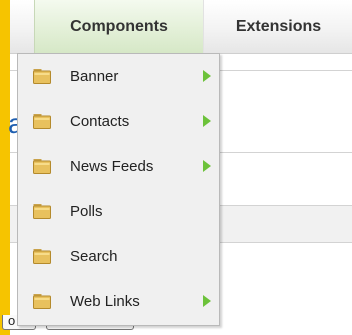 Image resolution: width=352 pixels, height=335 pixels. I want to click on menu-item-search: Search, so click(118, 256).